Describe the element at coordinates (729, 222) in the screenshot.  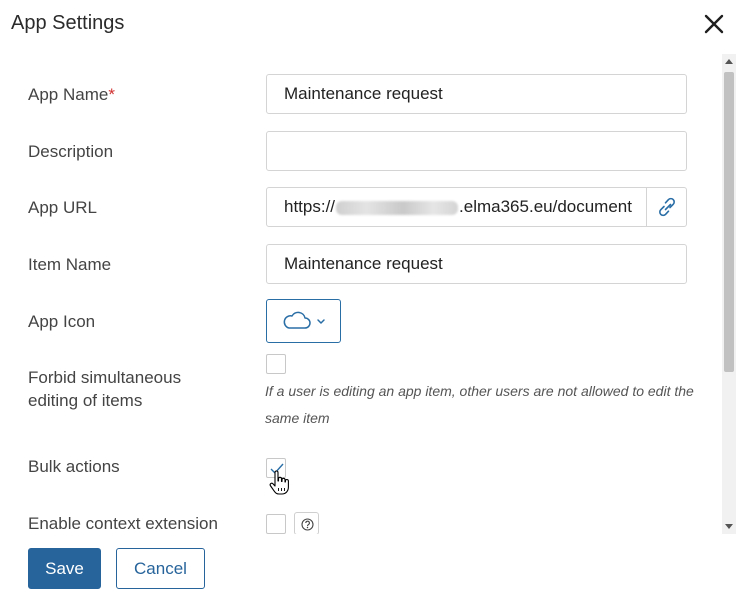
I see `scrollbar-thumb` at that location.